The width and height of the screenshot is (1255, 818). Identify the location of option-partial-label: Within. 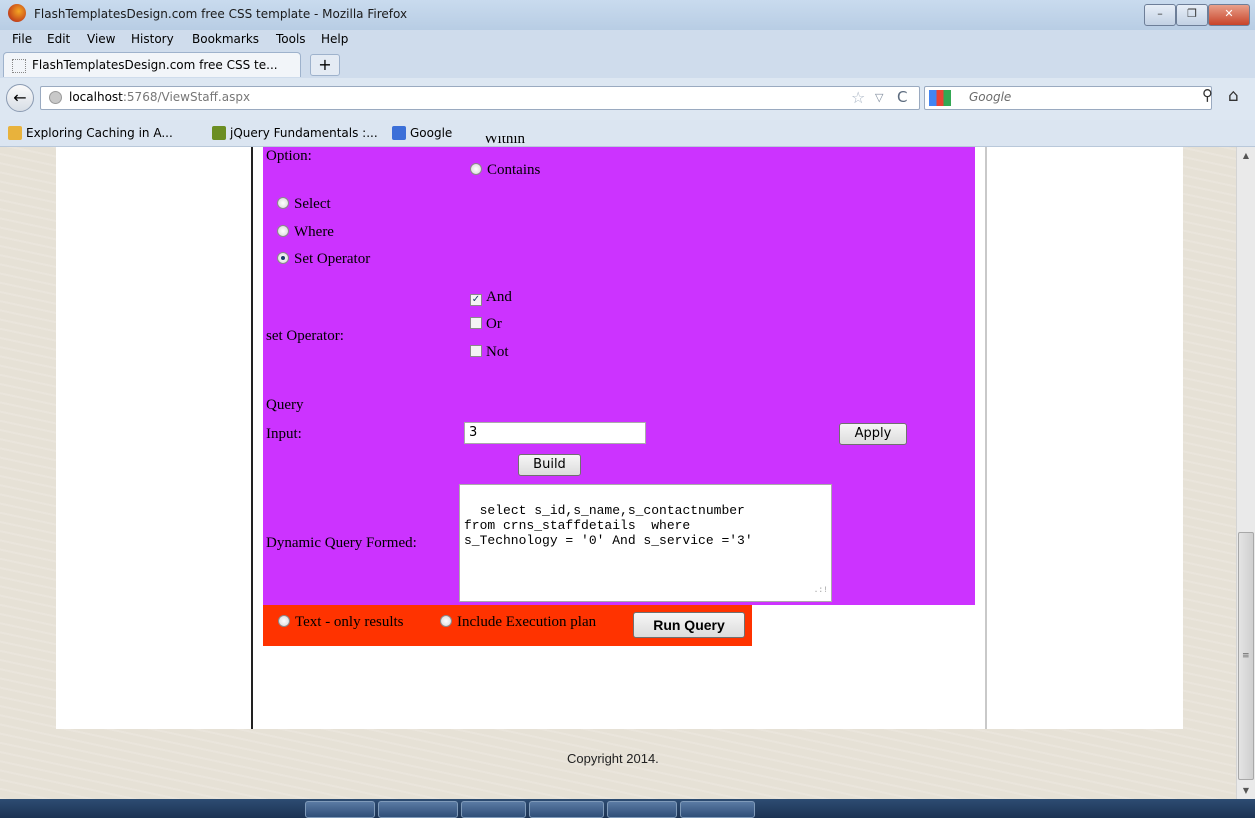
(504, 142).